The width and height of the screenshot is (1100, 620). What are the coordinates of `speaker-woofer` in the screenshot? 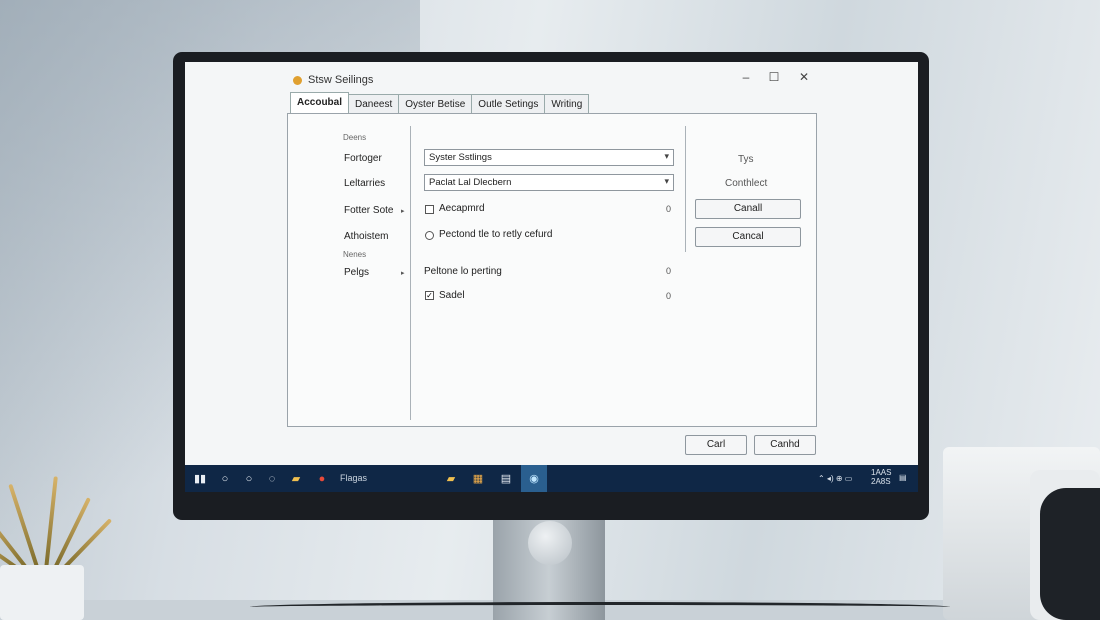 It's located at (1070, 554).